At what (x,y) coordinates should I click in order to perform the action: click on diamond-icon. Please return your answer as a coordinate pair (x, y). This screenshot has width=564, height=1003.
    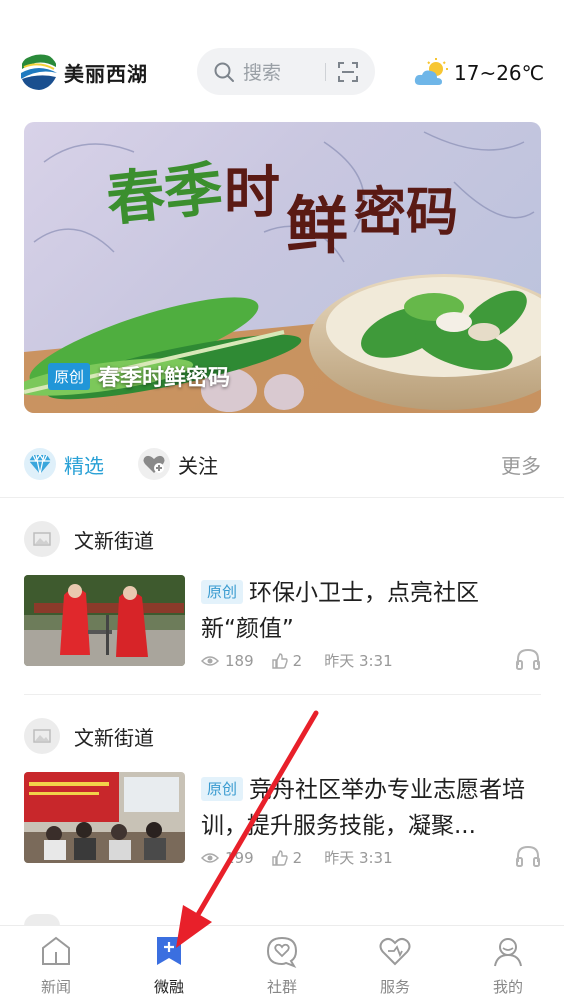
    Looking at the image, I should click on (40, 464).